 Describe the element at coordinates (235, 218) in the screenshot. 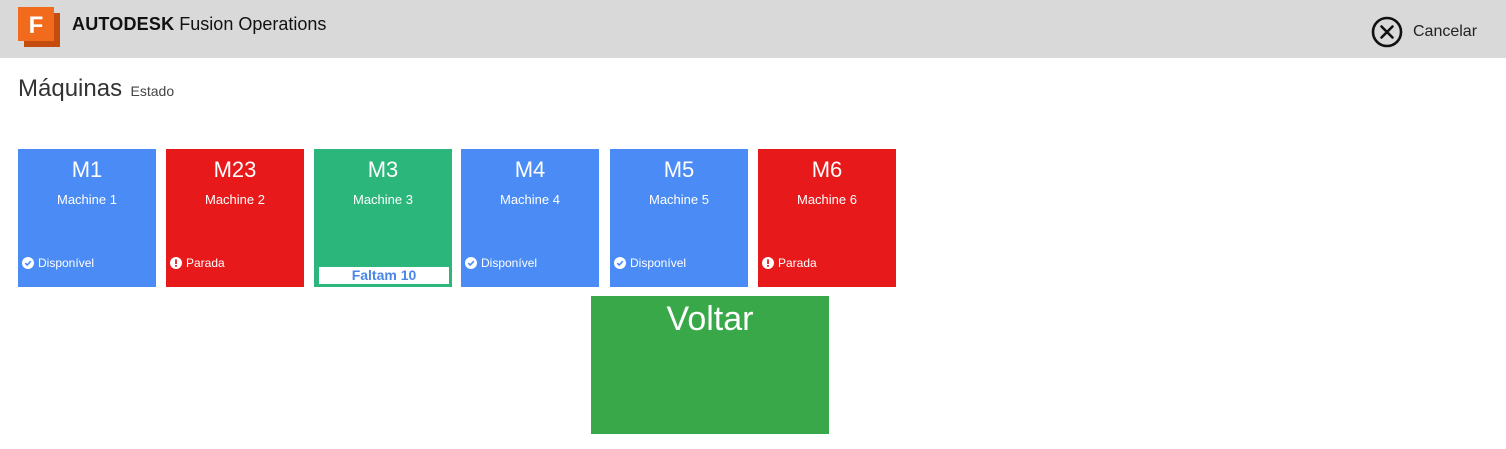

I see `machine-tile-m23: M23 Machine 2 Parada` at that location.